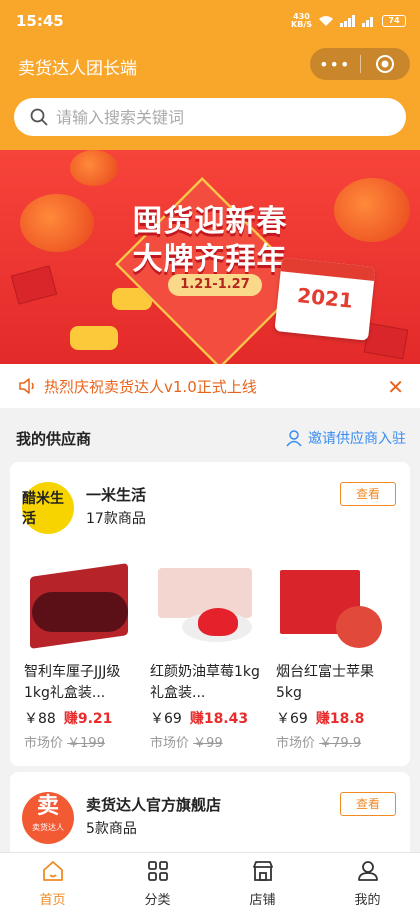  Describe the element at coordinates (39, 117) in the screenshot. I see `search-icon` at that location.